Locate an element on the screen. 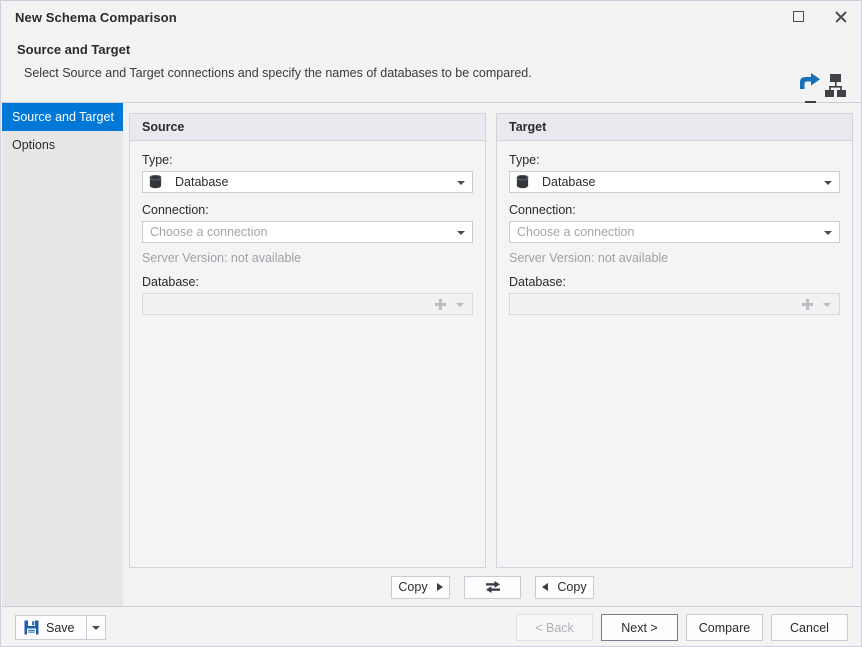  swap-arrows-icon is located at coordinates (492, 587).